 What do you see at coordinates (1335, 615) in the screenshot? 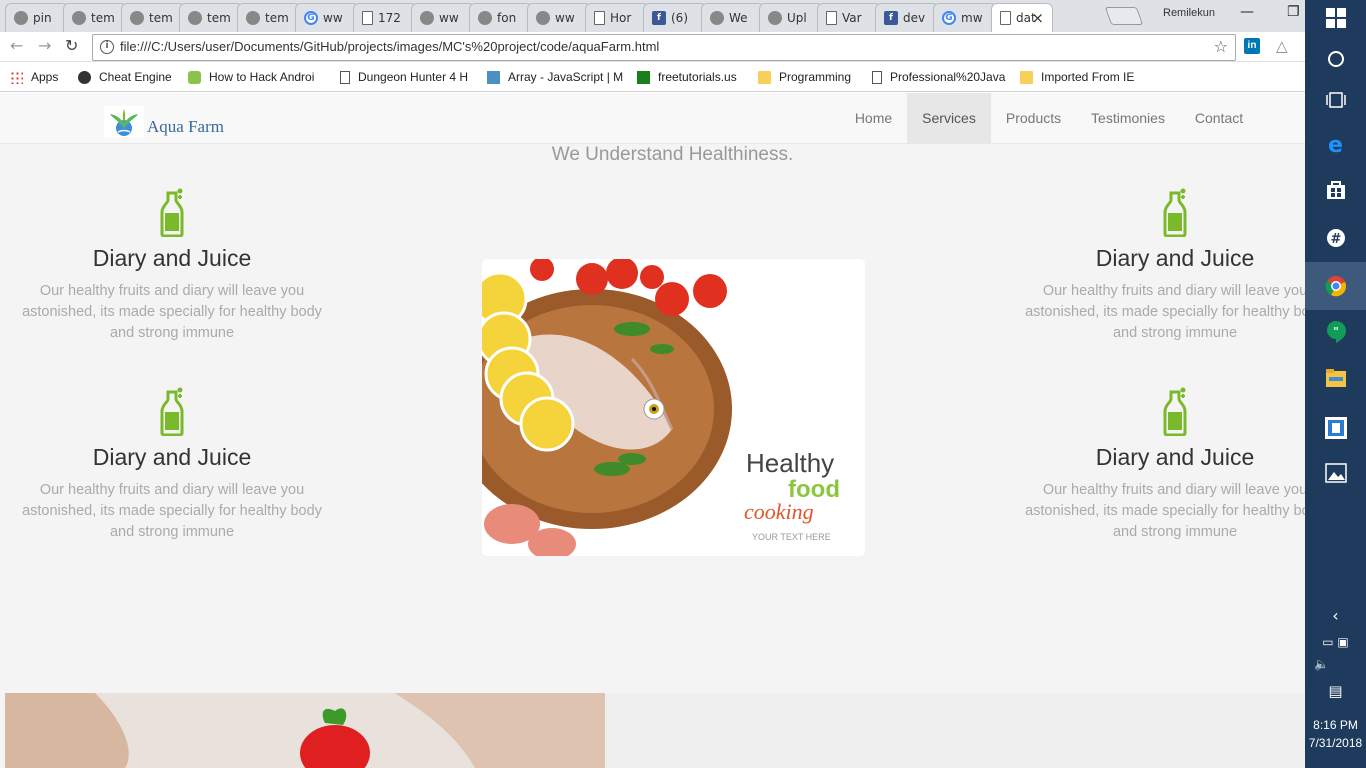
I see `show-hidden-icons: ‹` at bounding box center [1335, 615].